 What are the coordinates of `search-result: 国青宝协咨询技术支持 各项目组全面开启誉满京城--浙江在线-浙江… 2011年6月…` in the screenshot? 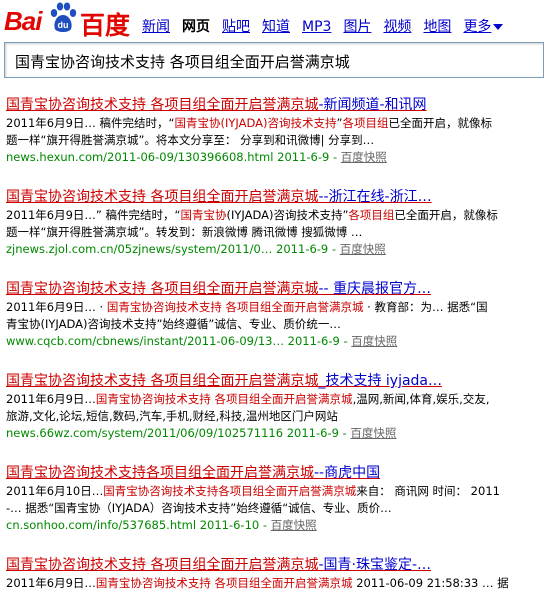 It's located at (276, 223).